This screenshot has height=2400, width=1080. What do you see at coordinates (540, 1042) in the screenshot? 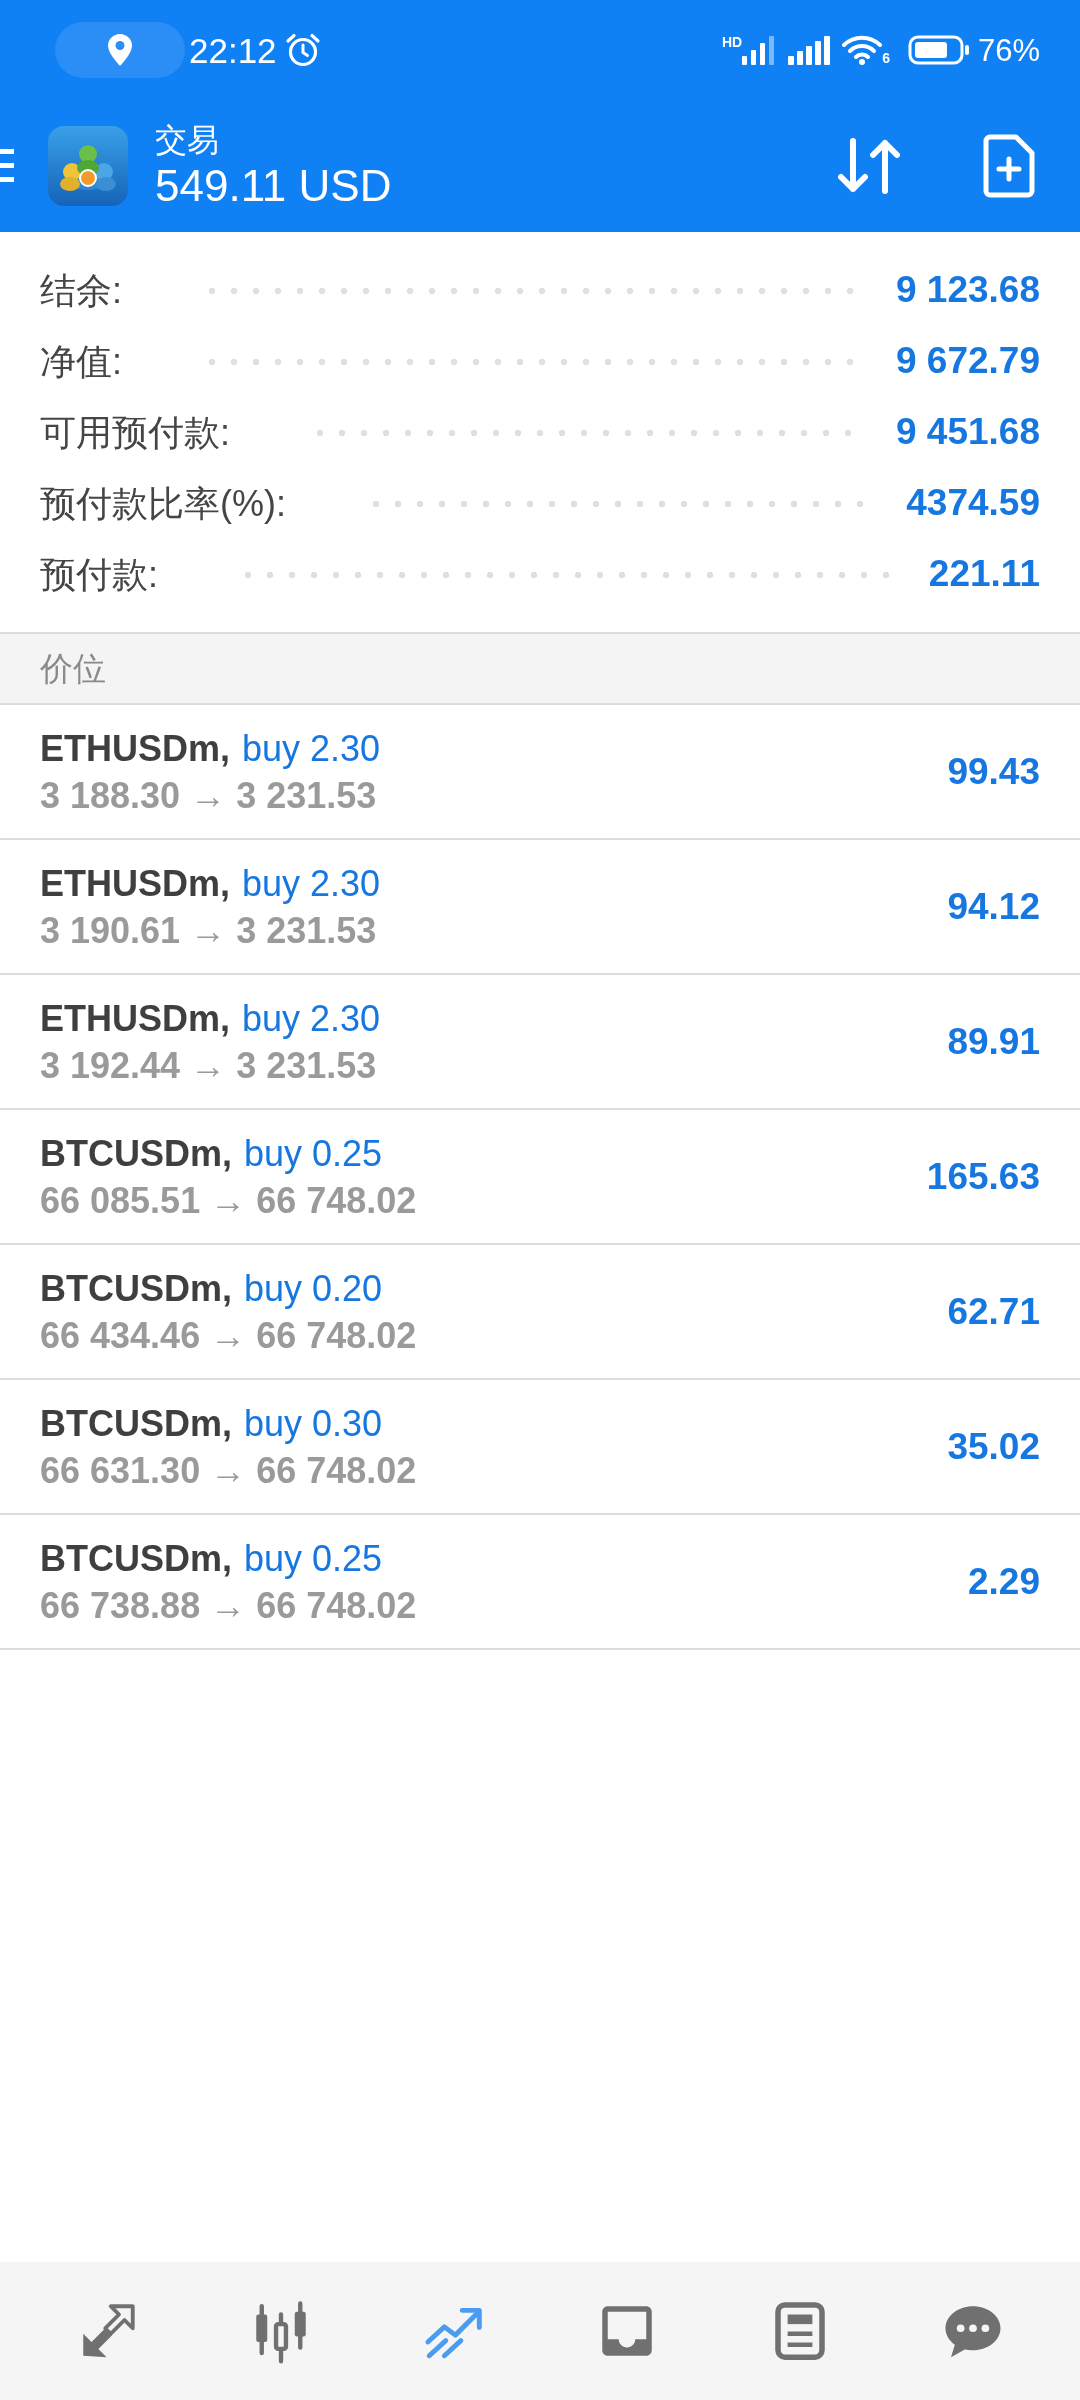
I see `position-row: ETHUSDm, buy 2.30 3 192.44 → 3 231.53 89.91` at bounding box center [540, 1042].